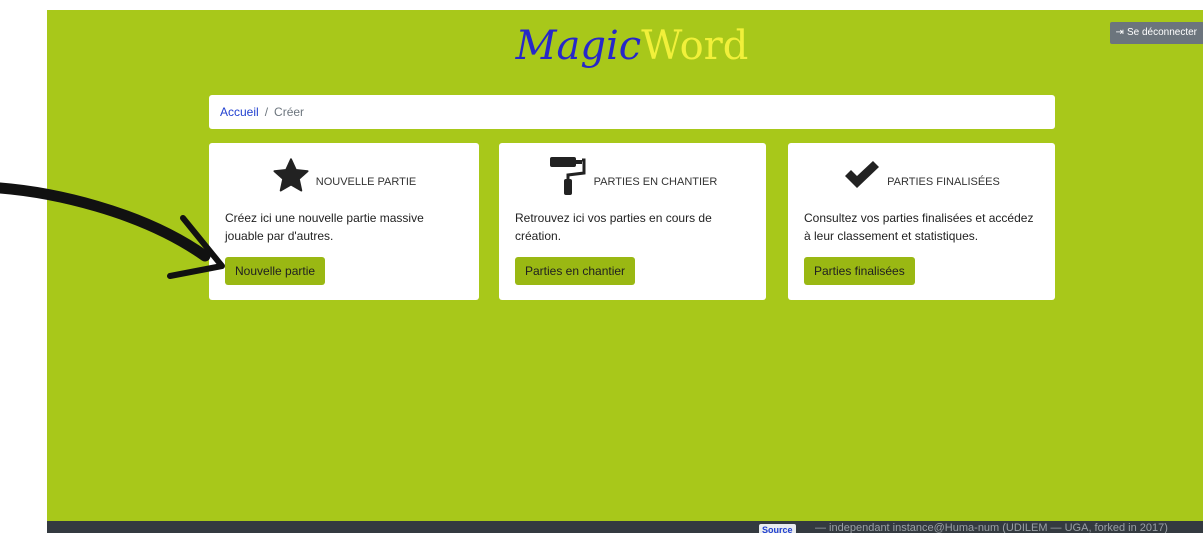  What do you see at coordinates (291, 176) in the screenshot?
I see `star-icon` at bounding box center [291, 176].